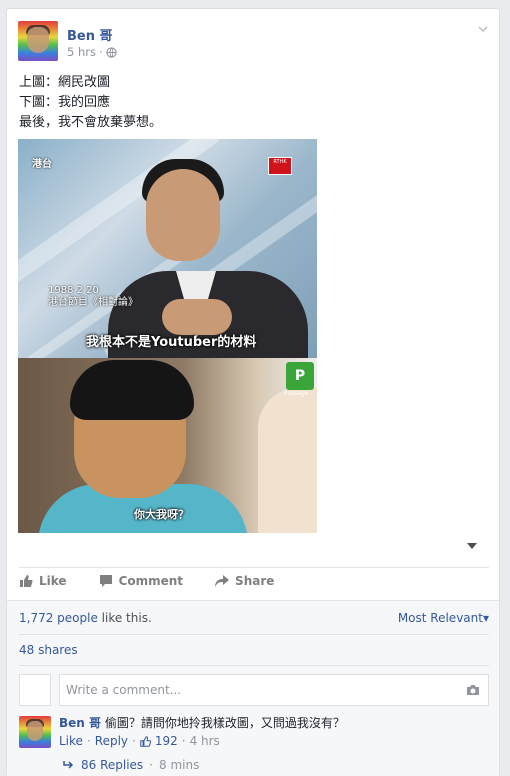 The image size is (510, 776). I want to click on like-button: Like, so click(43, 581).